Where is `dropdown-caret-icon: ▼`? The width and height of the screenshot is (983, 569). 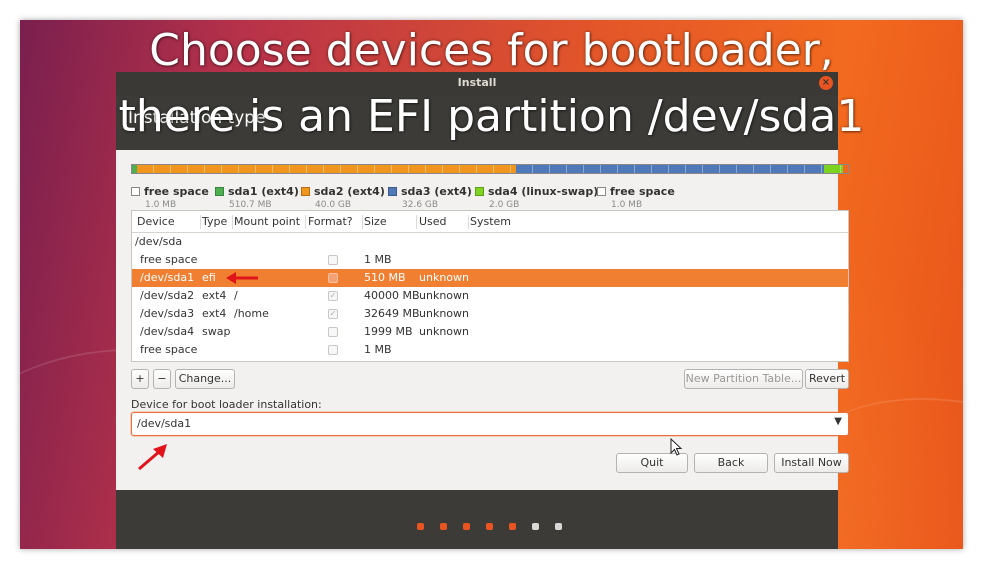
dropdown-caret-icon: ▼ is located at coordinates (838, 421).